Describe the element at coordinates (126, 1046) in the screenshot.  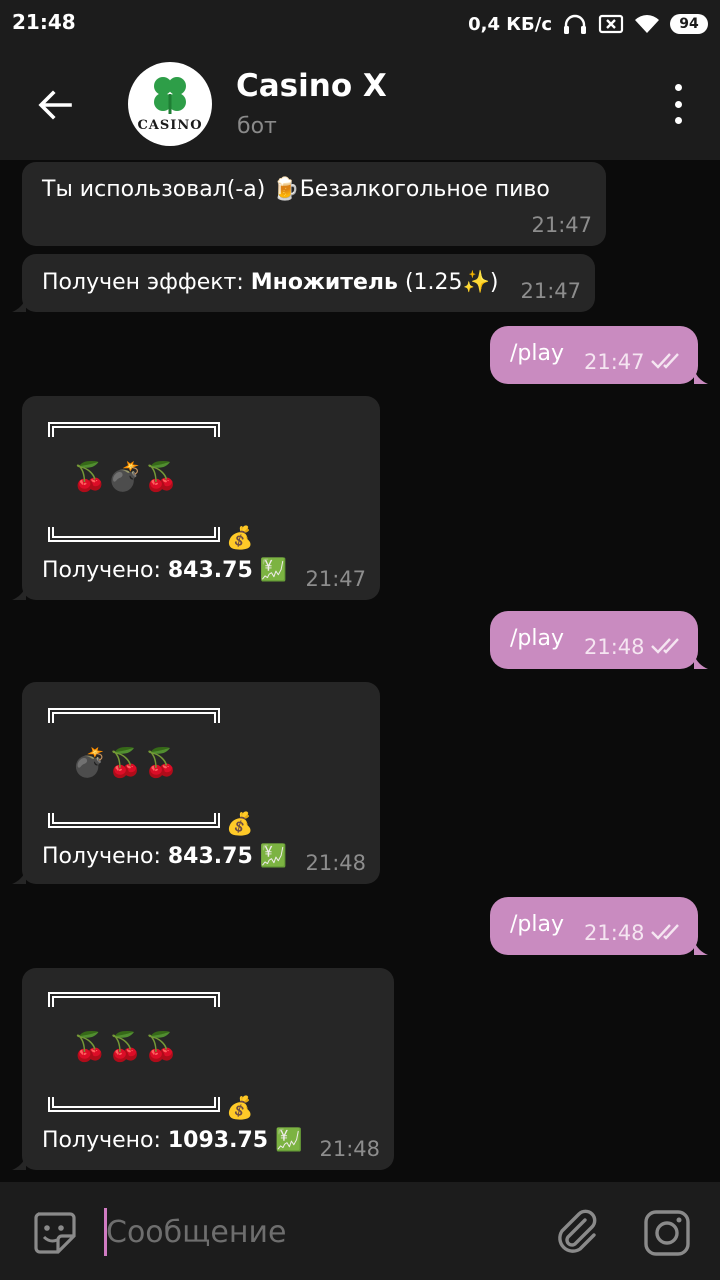
I see `slot-reels: 🍒🍒🍒` at that location.